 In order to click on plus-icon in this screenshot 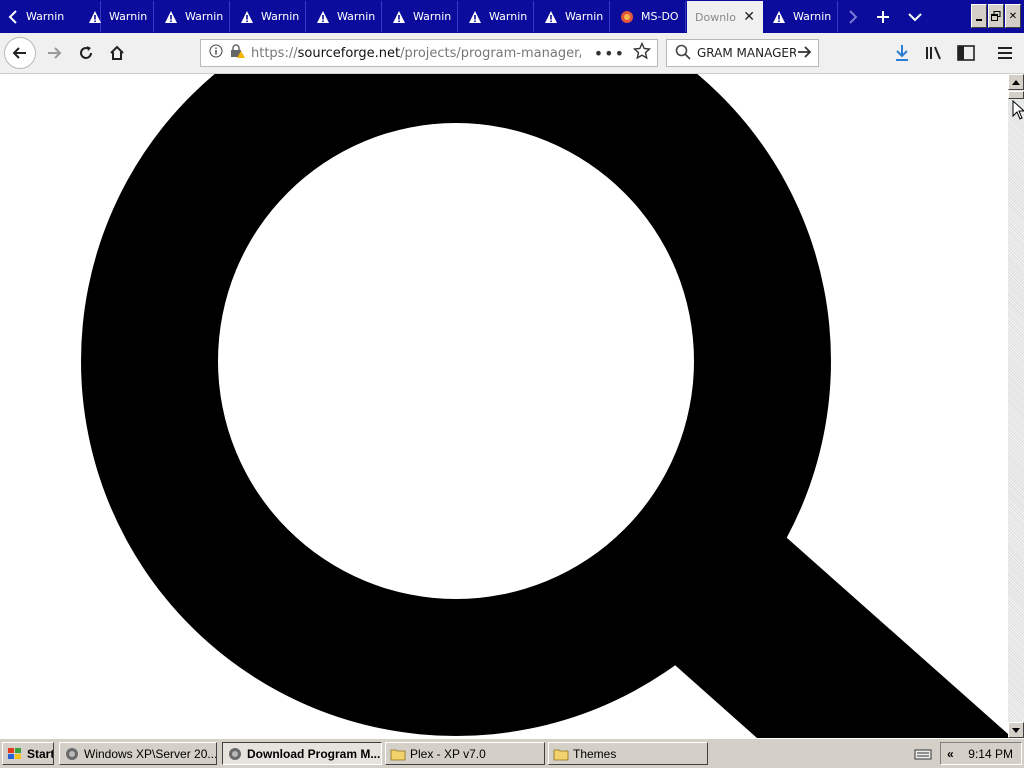, I will do `click(883, 16)`.